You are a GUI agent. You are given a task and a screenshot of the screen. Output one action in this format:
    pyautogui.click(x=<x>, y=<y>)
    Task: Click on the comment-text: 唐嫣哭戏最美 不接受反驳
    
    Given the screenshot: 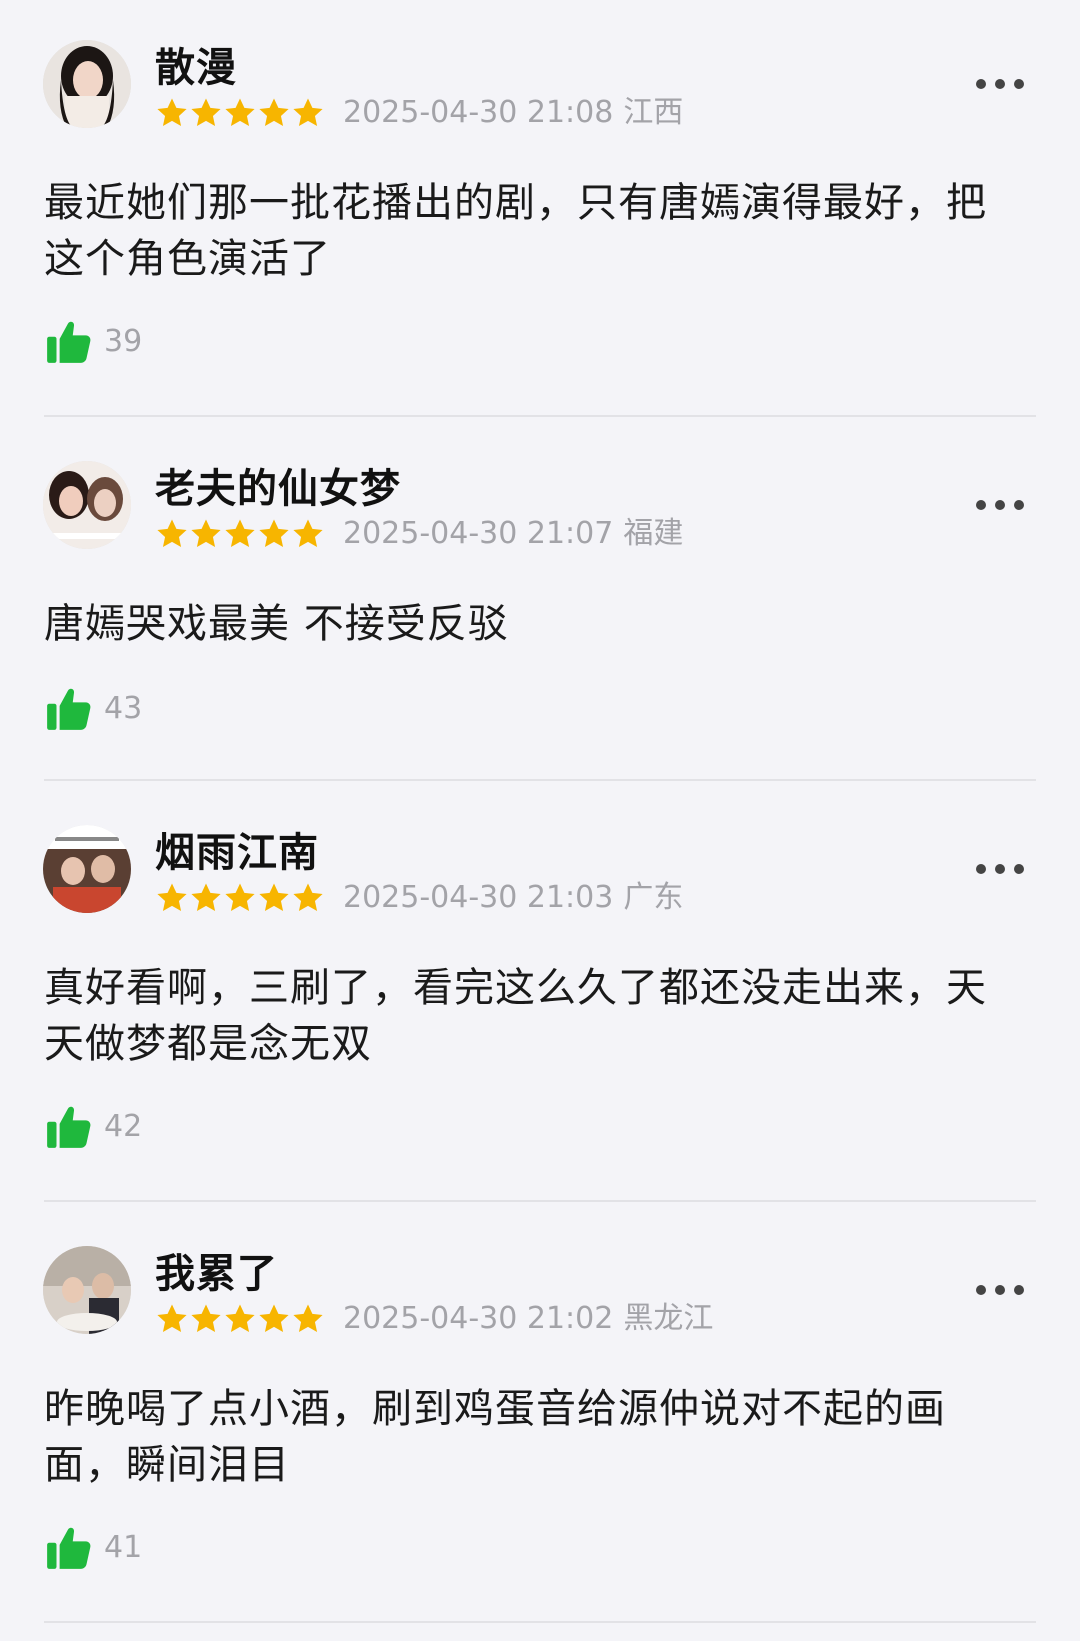 What is the action you would take?
    pyautogui.click(x=276, y=624)
    